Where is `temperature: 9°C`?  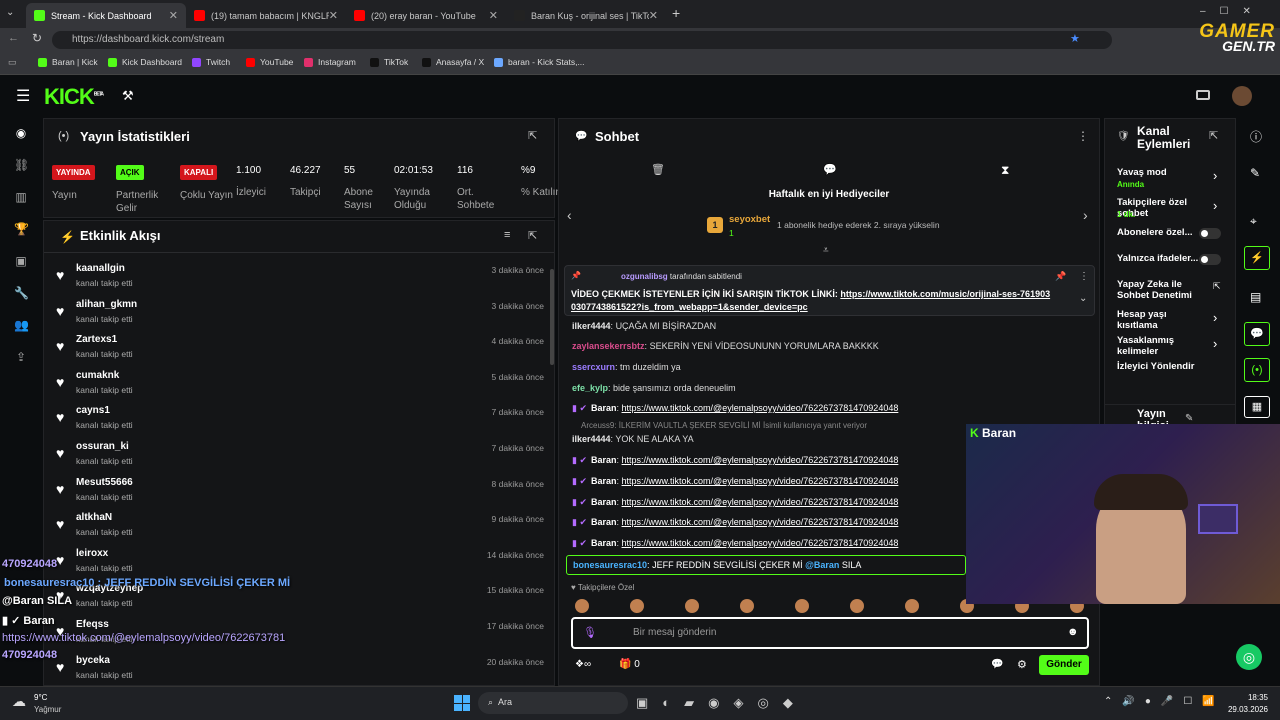 temperature: 9°C is located at coordinates (40, 697).